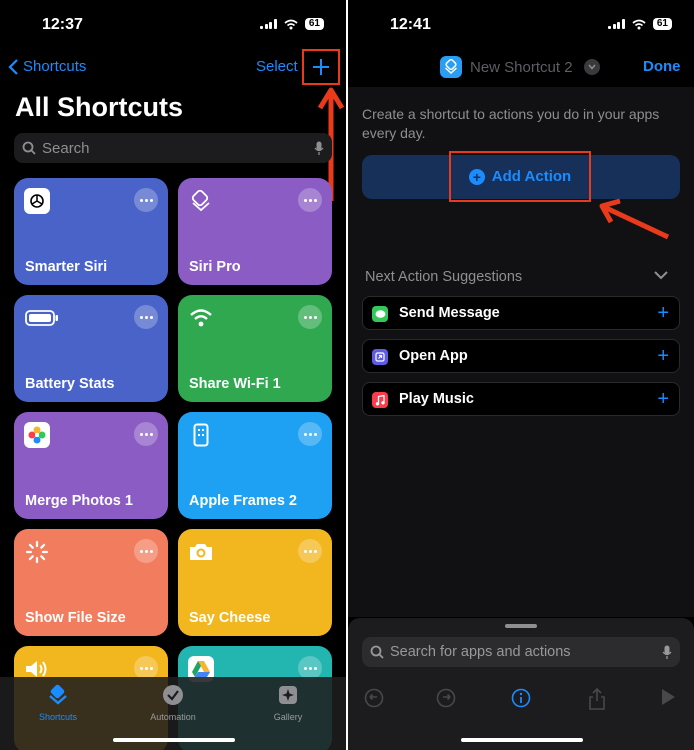 The height and width of the screenshot is (750, 694). What do you see at coordinates (480, 652) in the screenshot?
I see `search-placeholder: Search for apps and actions` at bounding box center [480, 652].